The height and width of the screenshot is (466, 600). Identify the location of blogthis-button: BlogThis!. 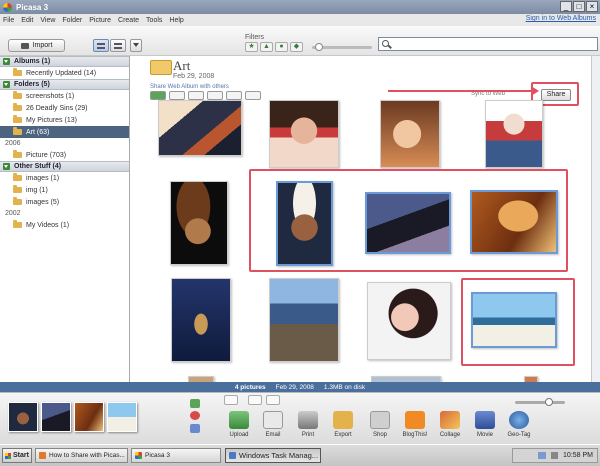
(415, 424).